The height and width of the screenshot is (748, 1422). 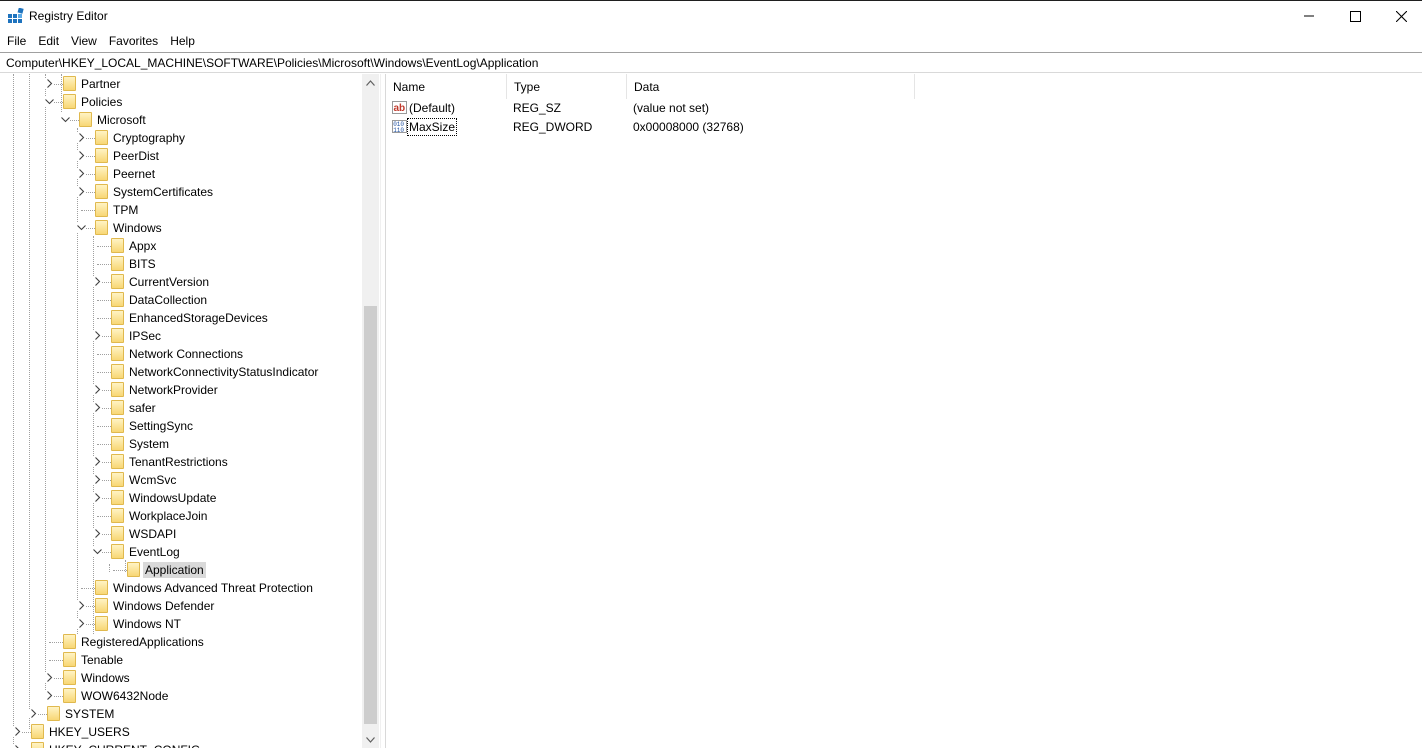 I want to click on tree-node-label: SYSTEM, so click(x=89, y=714).